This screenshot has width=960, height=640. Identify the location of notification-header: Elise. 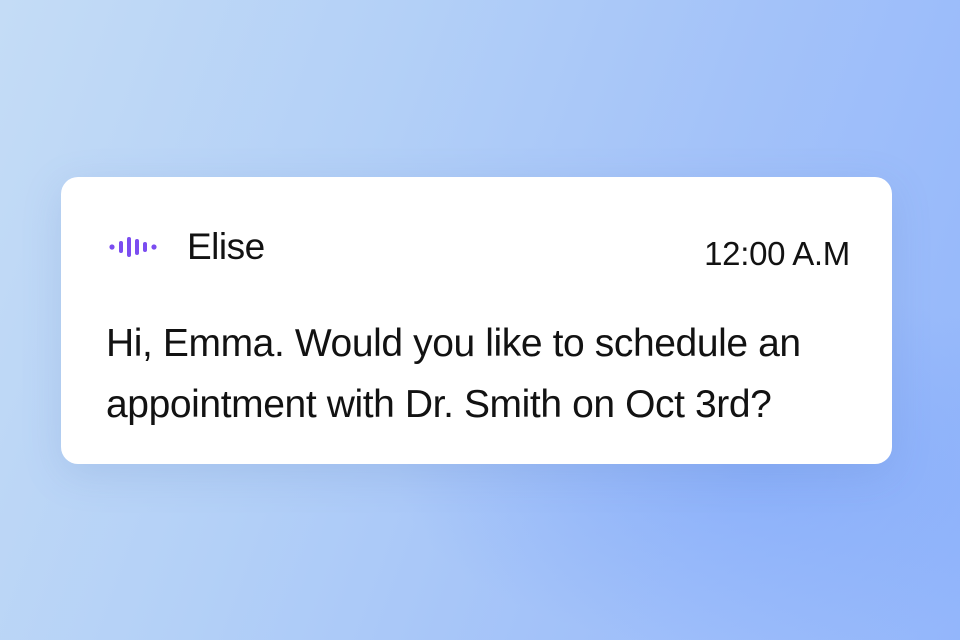
(187, 247).